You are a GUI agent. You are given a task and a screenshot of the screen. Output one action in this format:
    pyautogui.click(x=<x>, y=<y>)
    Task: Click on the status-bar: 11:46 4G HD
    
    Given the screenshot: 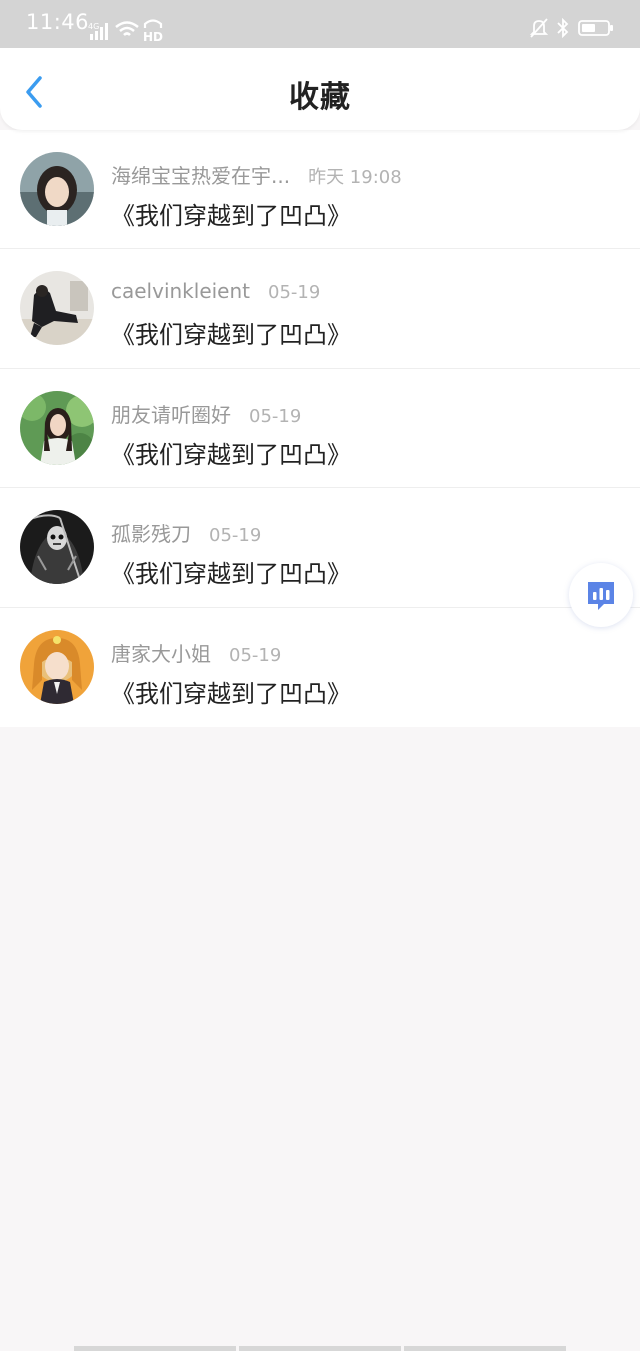 What is the action you would take?
    pyautogui.click(x=320, y=24)
    